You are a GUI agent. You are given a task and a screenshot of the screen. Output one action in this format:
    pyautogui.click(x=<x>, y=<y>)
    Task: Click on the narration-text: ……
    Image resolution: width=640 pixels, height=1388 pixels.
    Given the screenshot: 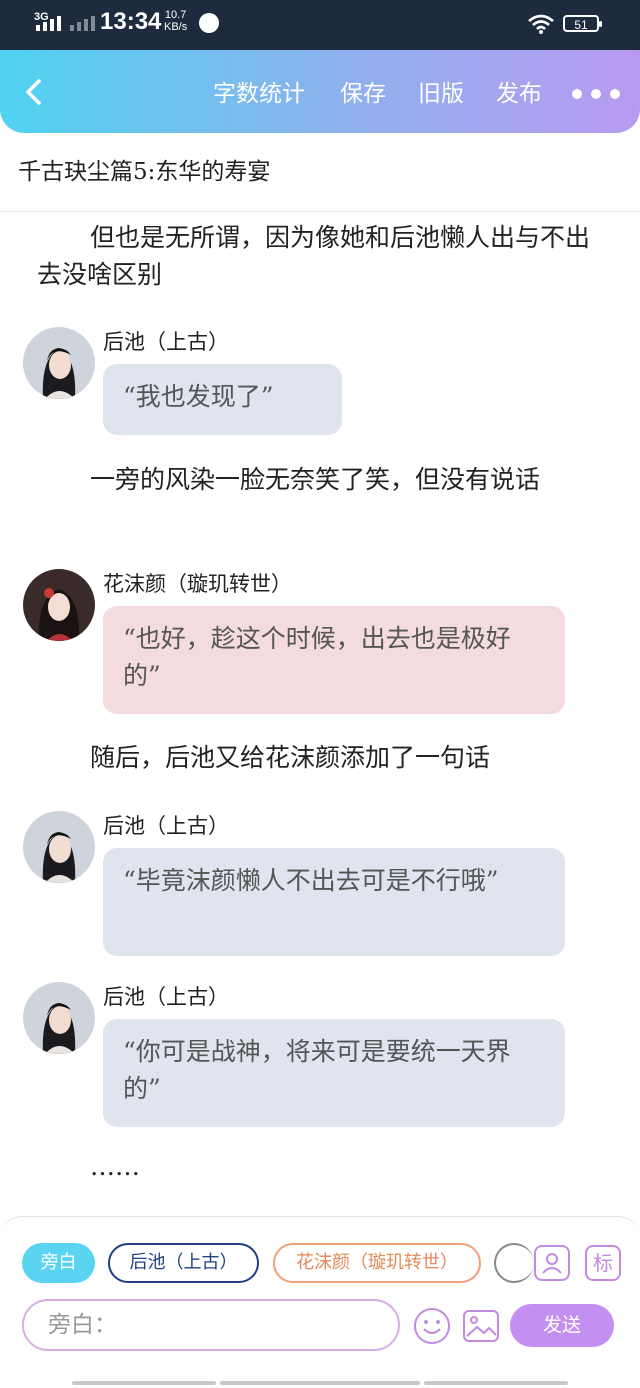 What is the action you would take?
    pyautogui.click(x=115, y=1166)
    